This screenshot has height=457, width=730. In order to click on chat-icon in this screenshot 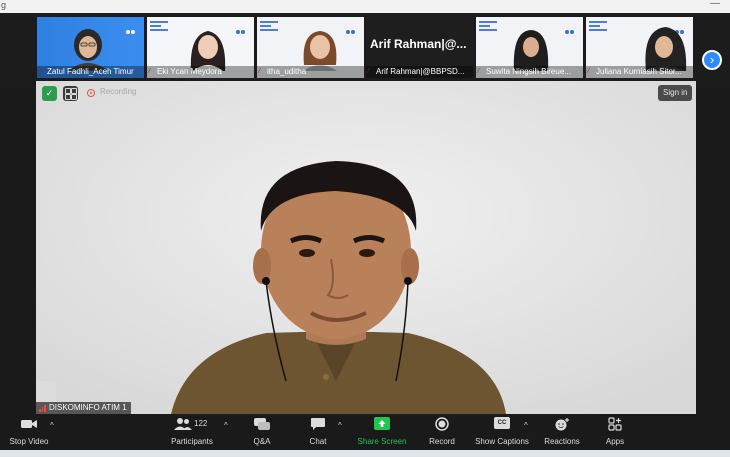, I will do `click(318, 424)`.